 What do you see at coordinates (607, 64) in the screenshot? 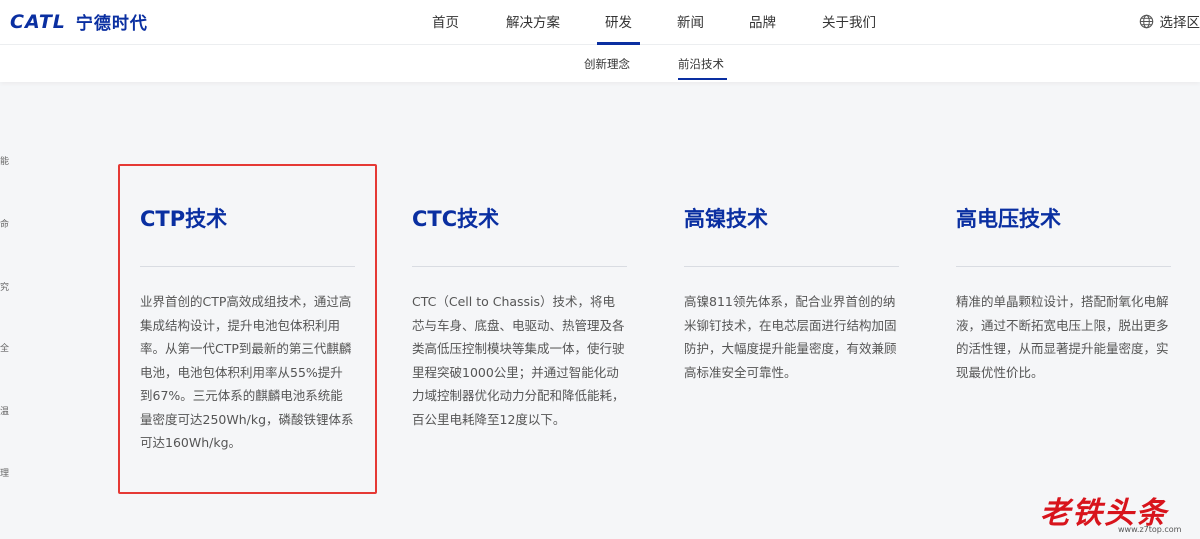
I see `subnav-item-innovation: 创新理念` at bounding box center [607, 64].